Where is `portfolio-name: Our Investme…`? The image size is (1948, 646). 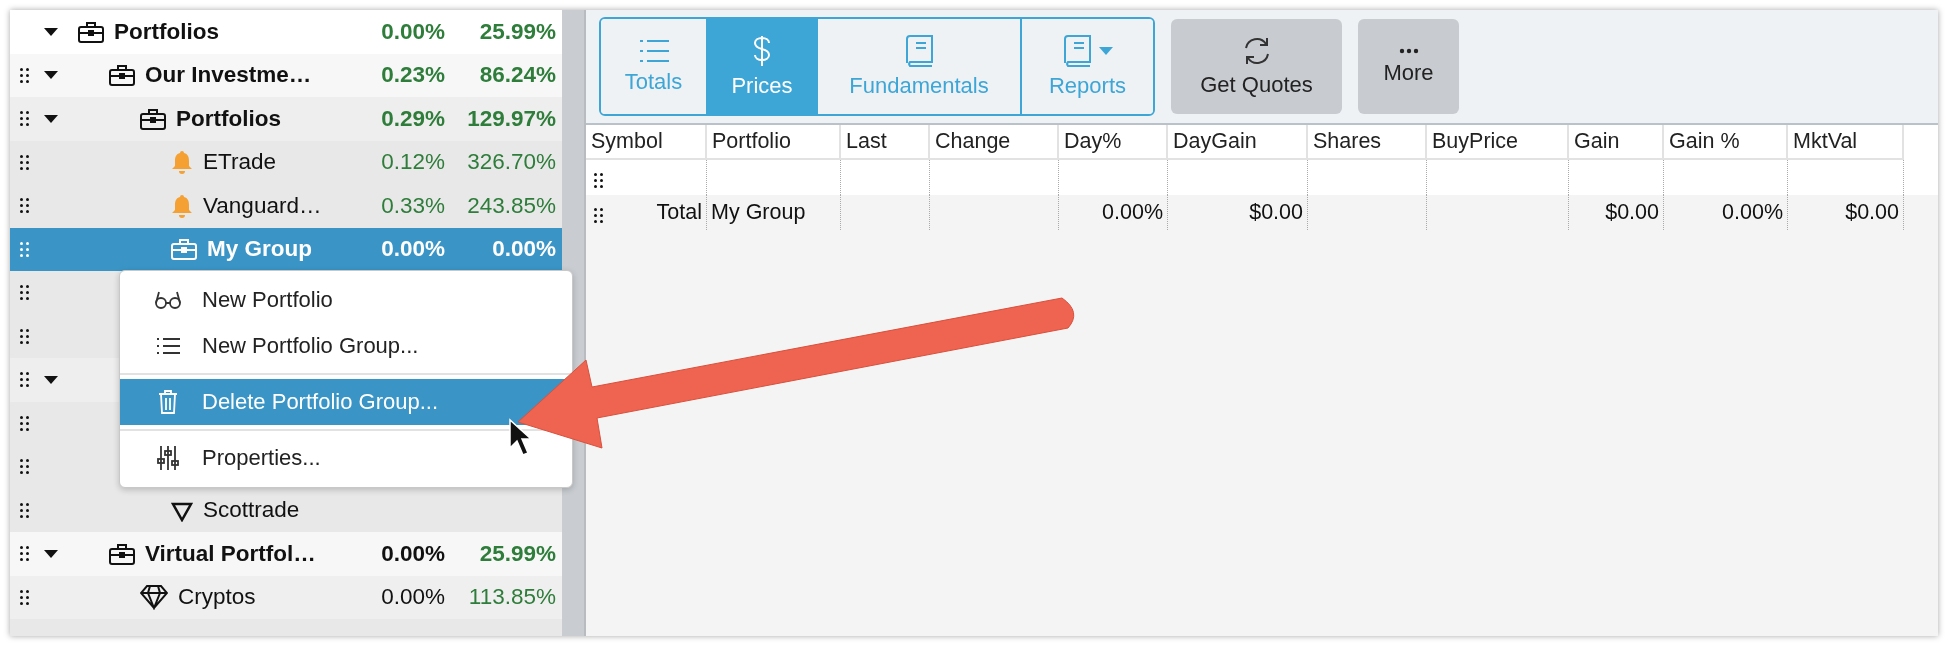
portfolio-name: Our Investme… is located at coordinates (229, 75).